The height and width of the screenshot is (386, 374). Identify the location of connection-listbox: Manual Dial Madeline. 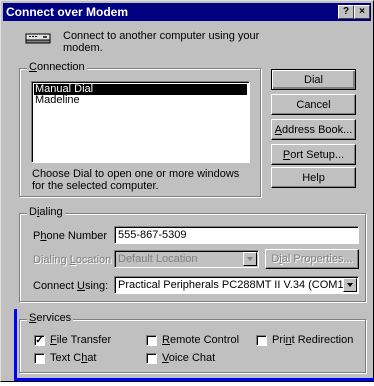
(140, 122).